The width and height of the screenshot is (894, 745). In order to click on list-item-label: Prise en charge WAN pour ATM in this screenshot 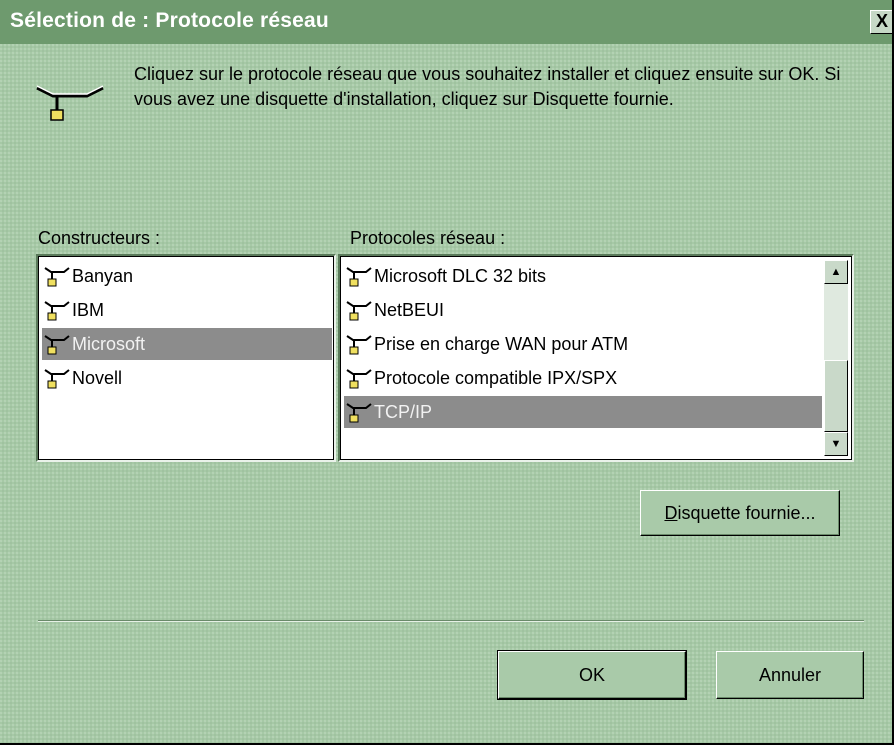, I will do `click(501, 344)`.